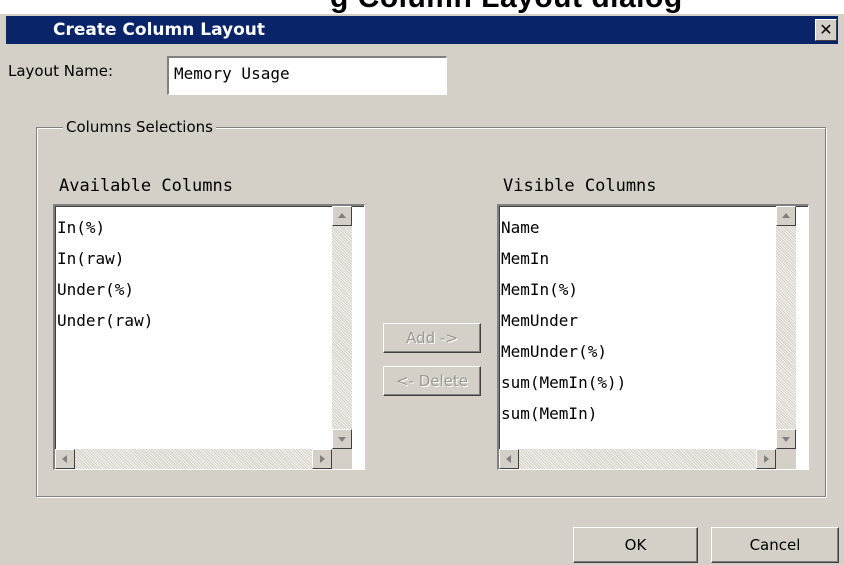 Image resolution: width=844 pixels, height=565 pixels. Describe the element at coordinates (635, 545) in the screenshot. I see `ok-button: OK` at that location.